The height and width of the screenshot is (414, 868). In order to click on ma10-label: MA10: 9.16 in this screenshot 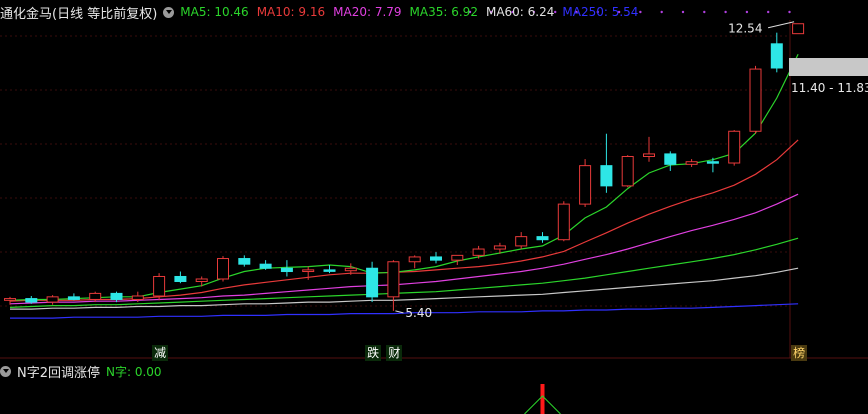, I will do `click(291, 12)`.